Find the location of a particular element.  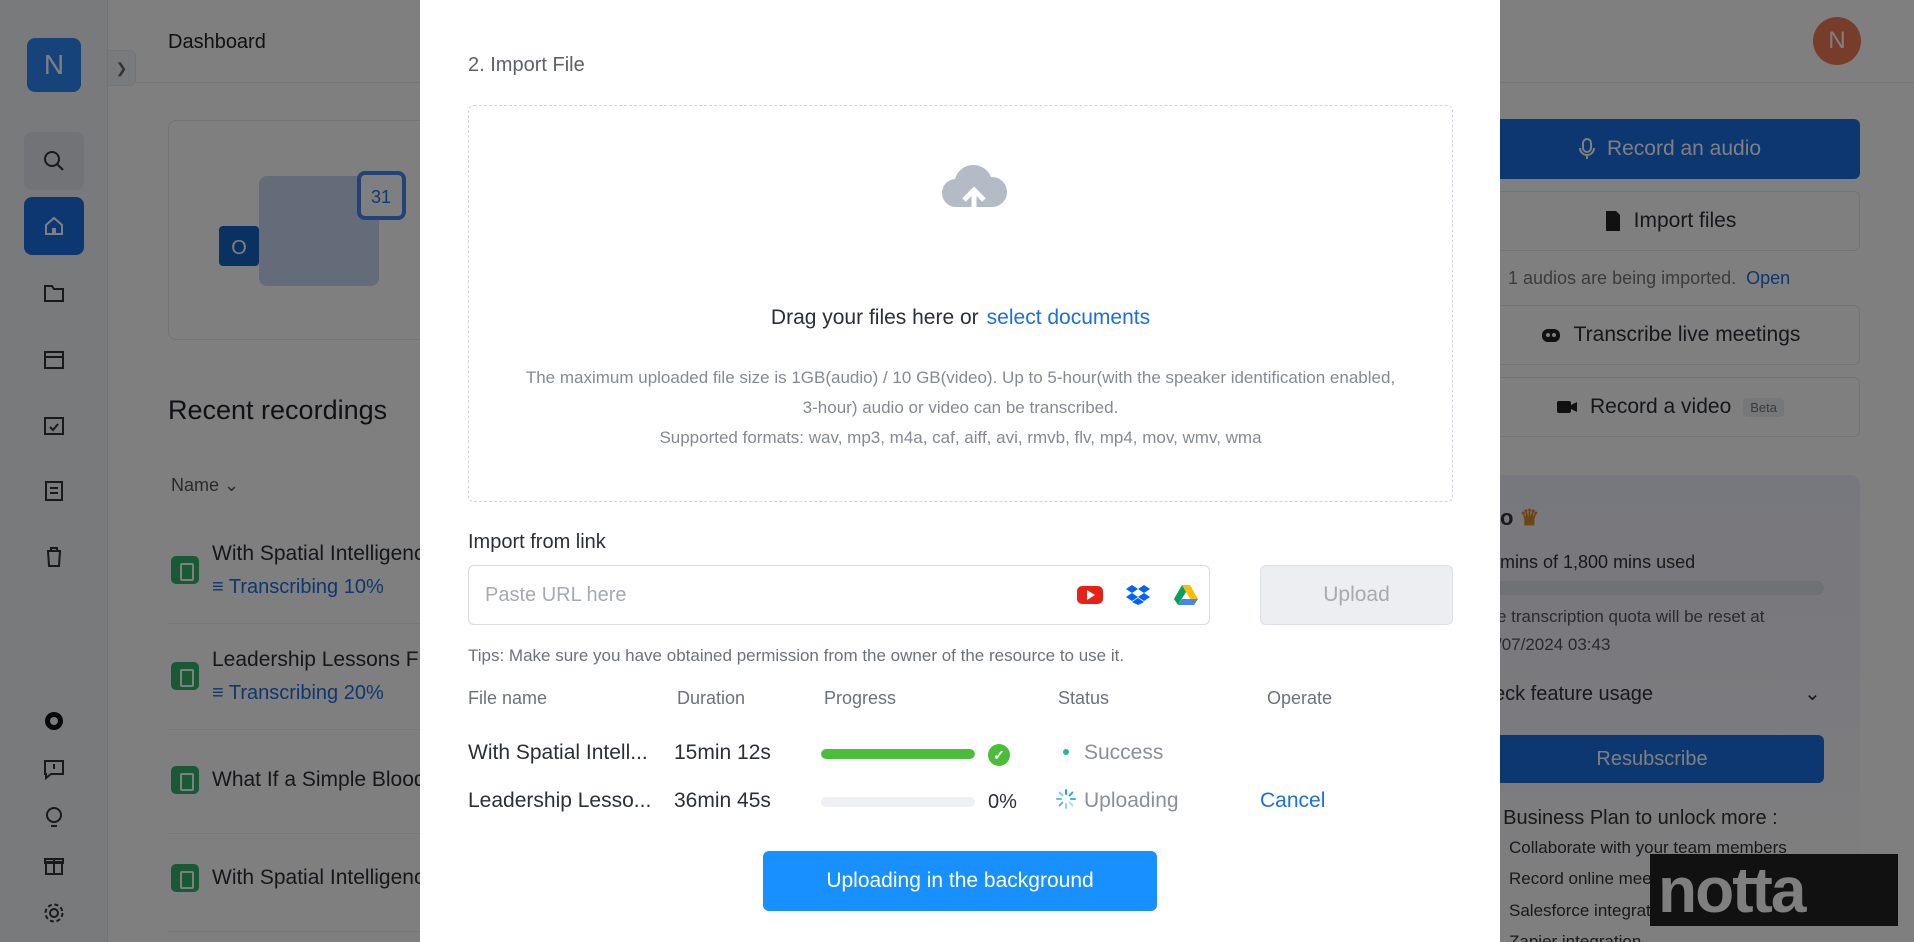

check-circle-icon: ✓ is located at coordinates (999, 755).